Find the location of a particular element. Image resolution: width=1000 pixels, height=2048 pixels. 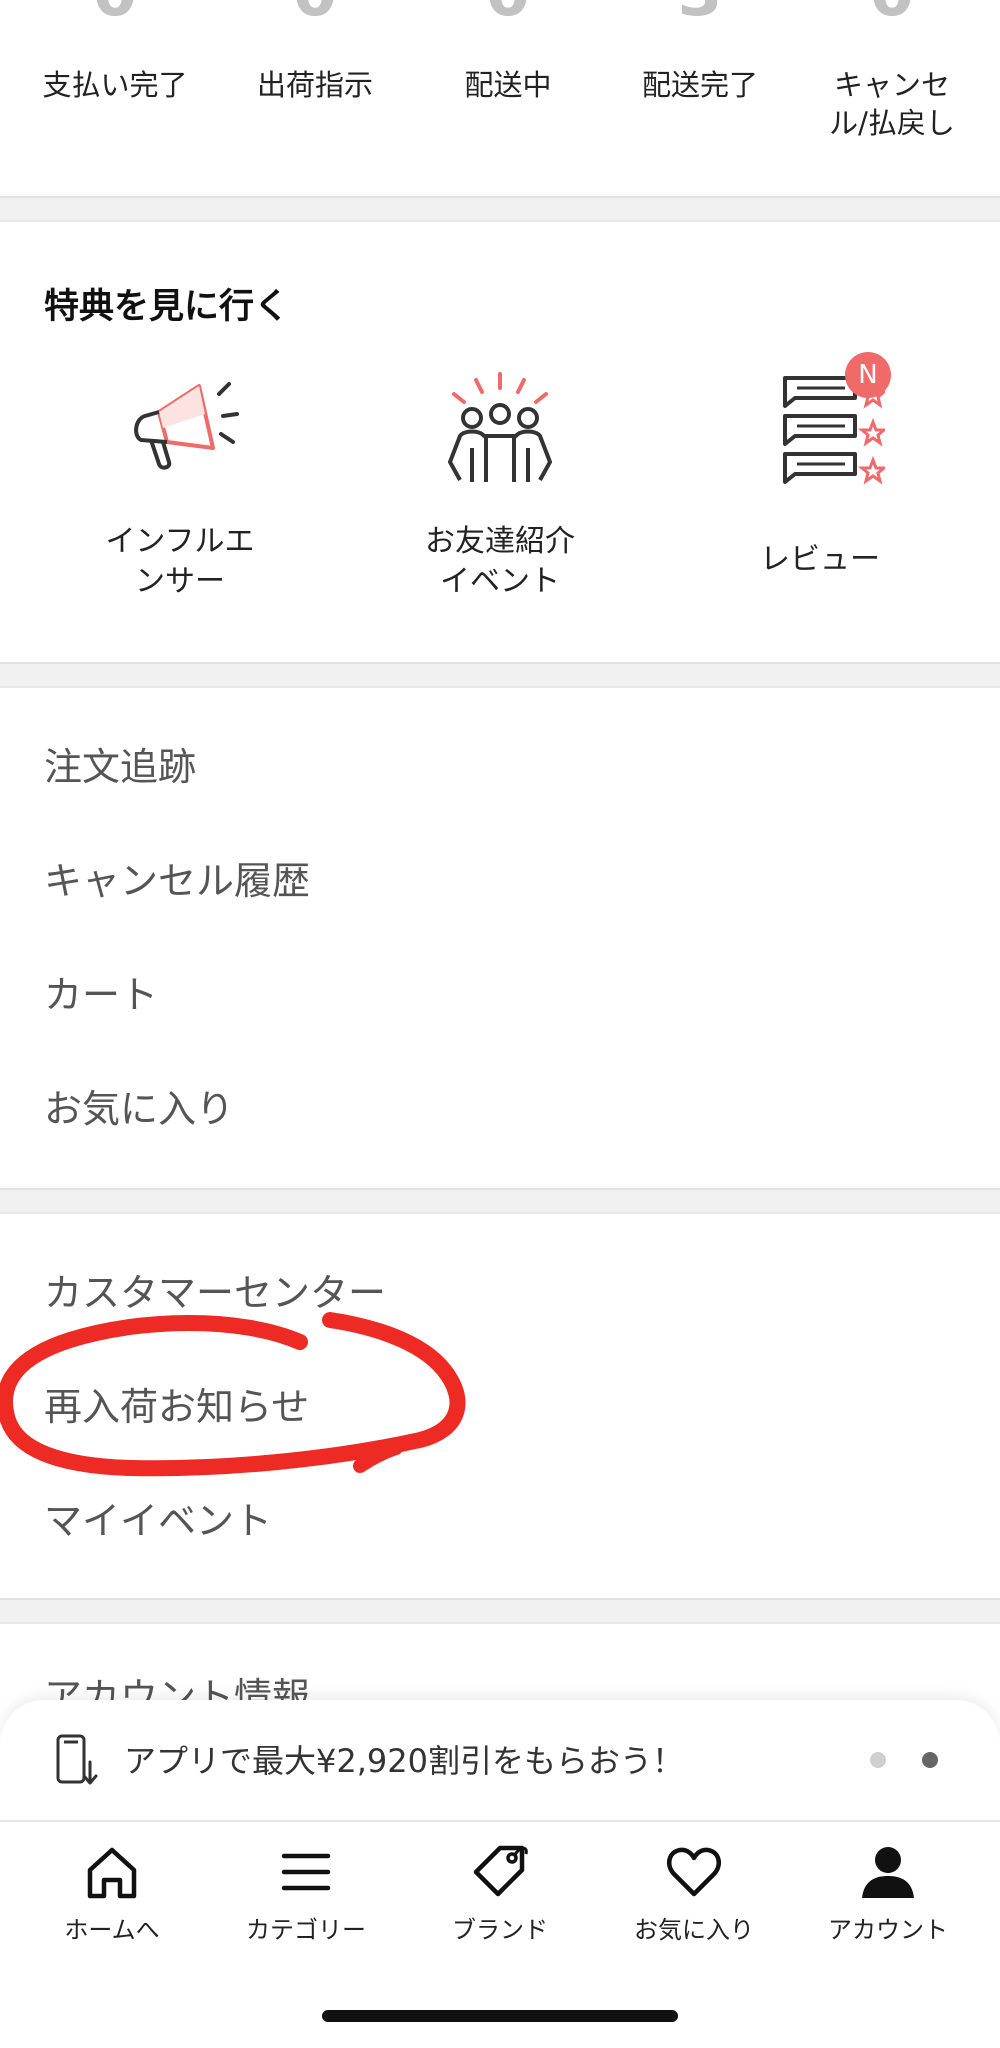

megaphone-icon is located at coordinates (186, 426).